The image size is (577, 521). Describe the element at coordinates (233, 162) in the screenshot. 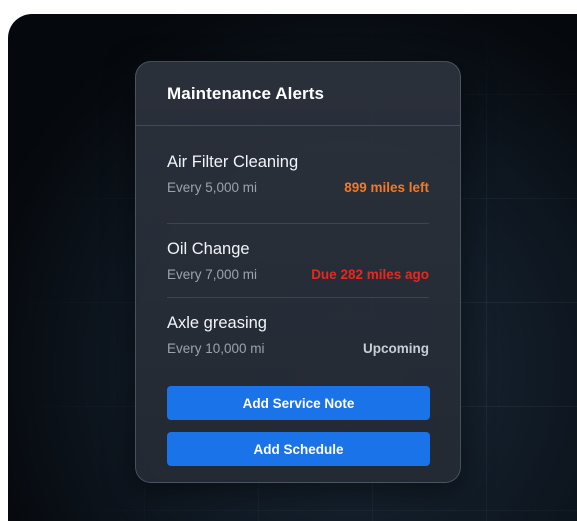

I see `alert-name: Air Filter Cleaning` at that location.